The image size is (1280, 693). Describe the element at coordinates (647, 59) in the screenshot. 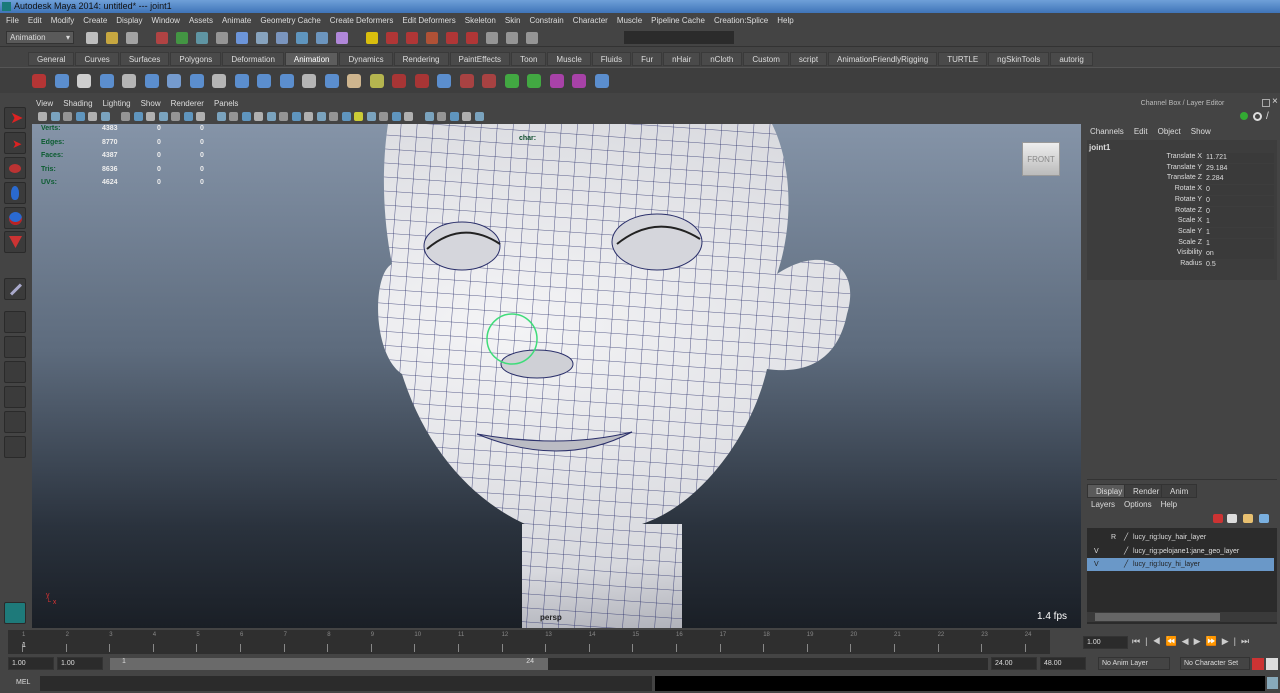

I see `shelf-tab-fur: Fur` at that location.